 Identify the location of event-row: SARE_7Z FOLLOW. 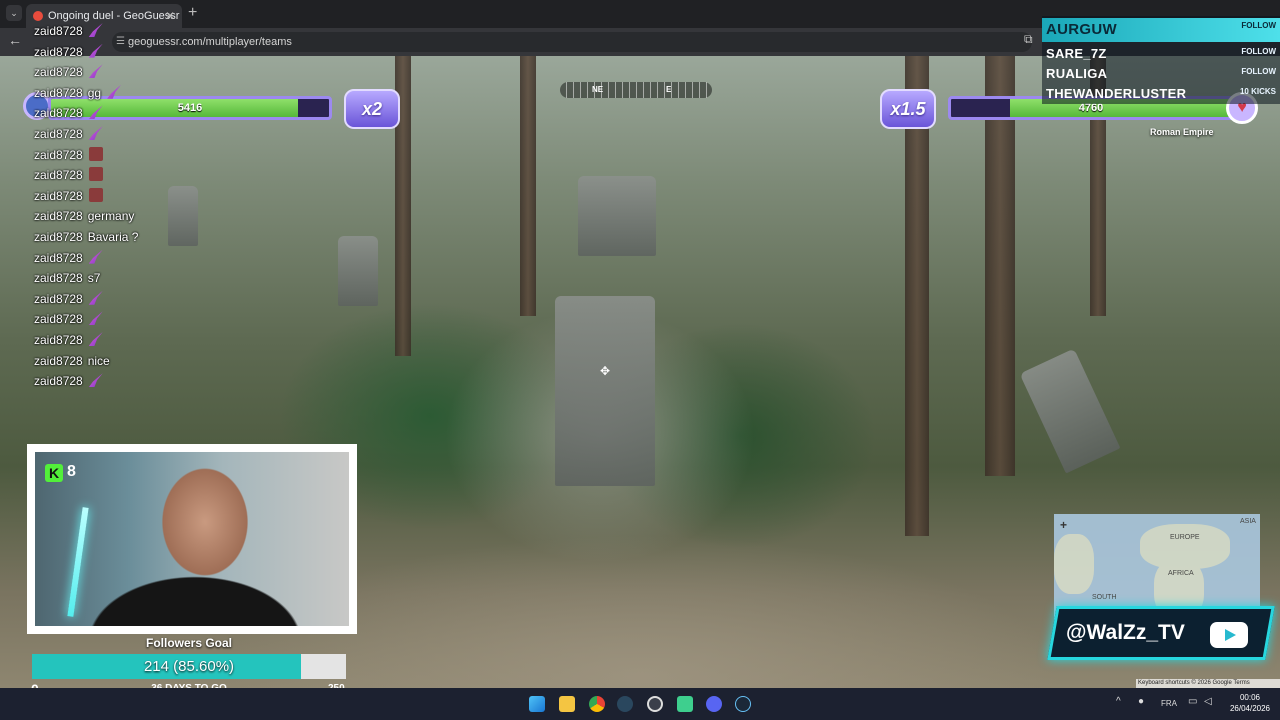
(1161, 54).